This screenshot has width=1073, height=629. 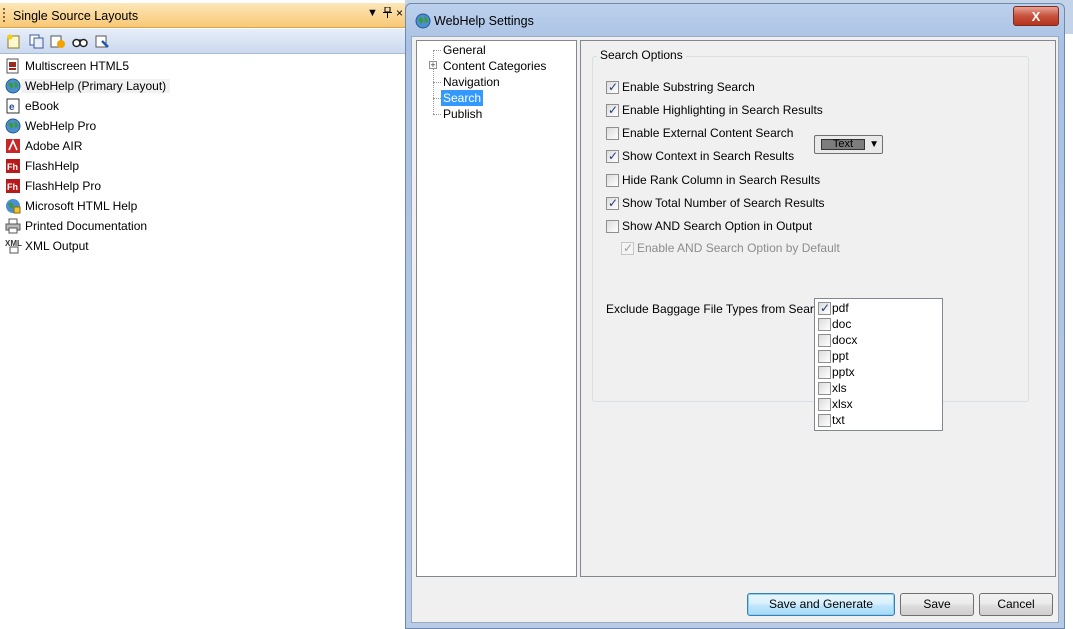 I want to click on layout-item-multiscreen-html5: Multiscreen HTML5, so click(x=202, y=66).